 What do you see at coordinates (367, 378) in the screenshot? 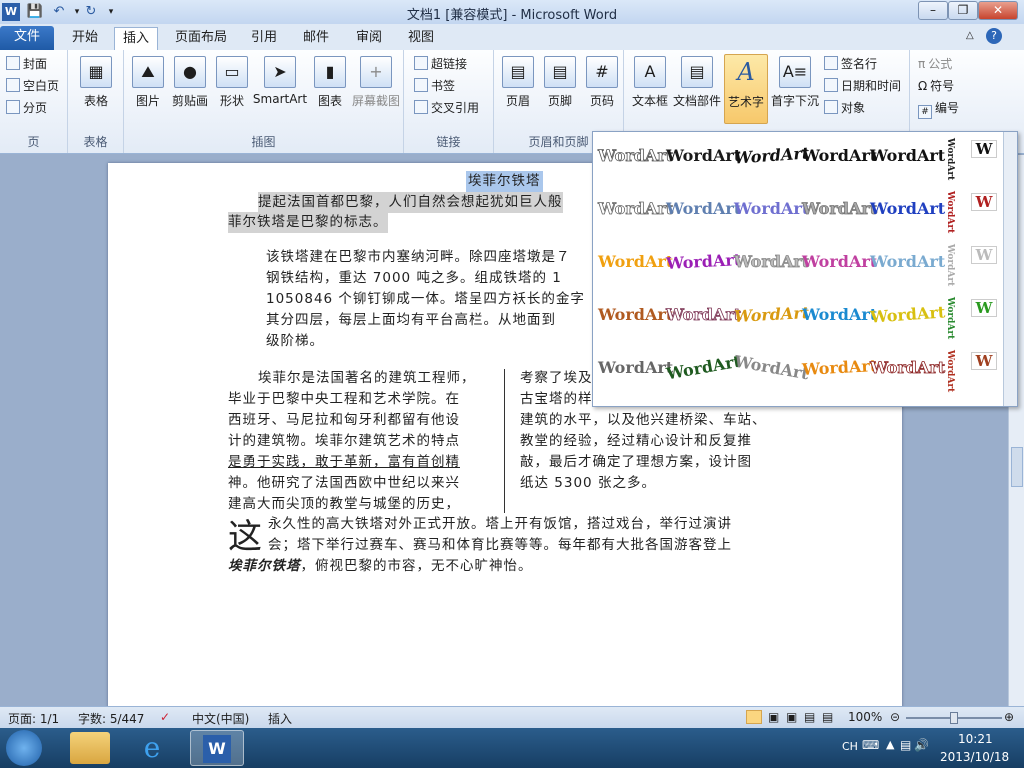
I see `doc-col-left-line1: 埃菲尔是法国著名的建筑工程师，` at bounding box center [367, 378].